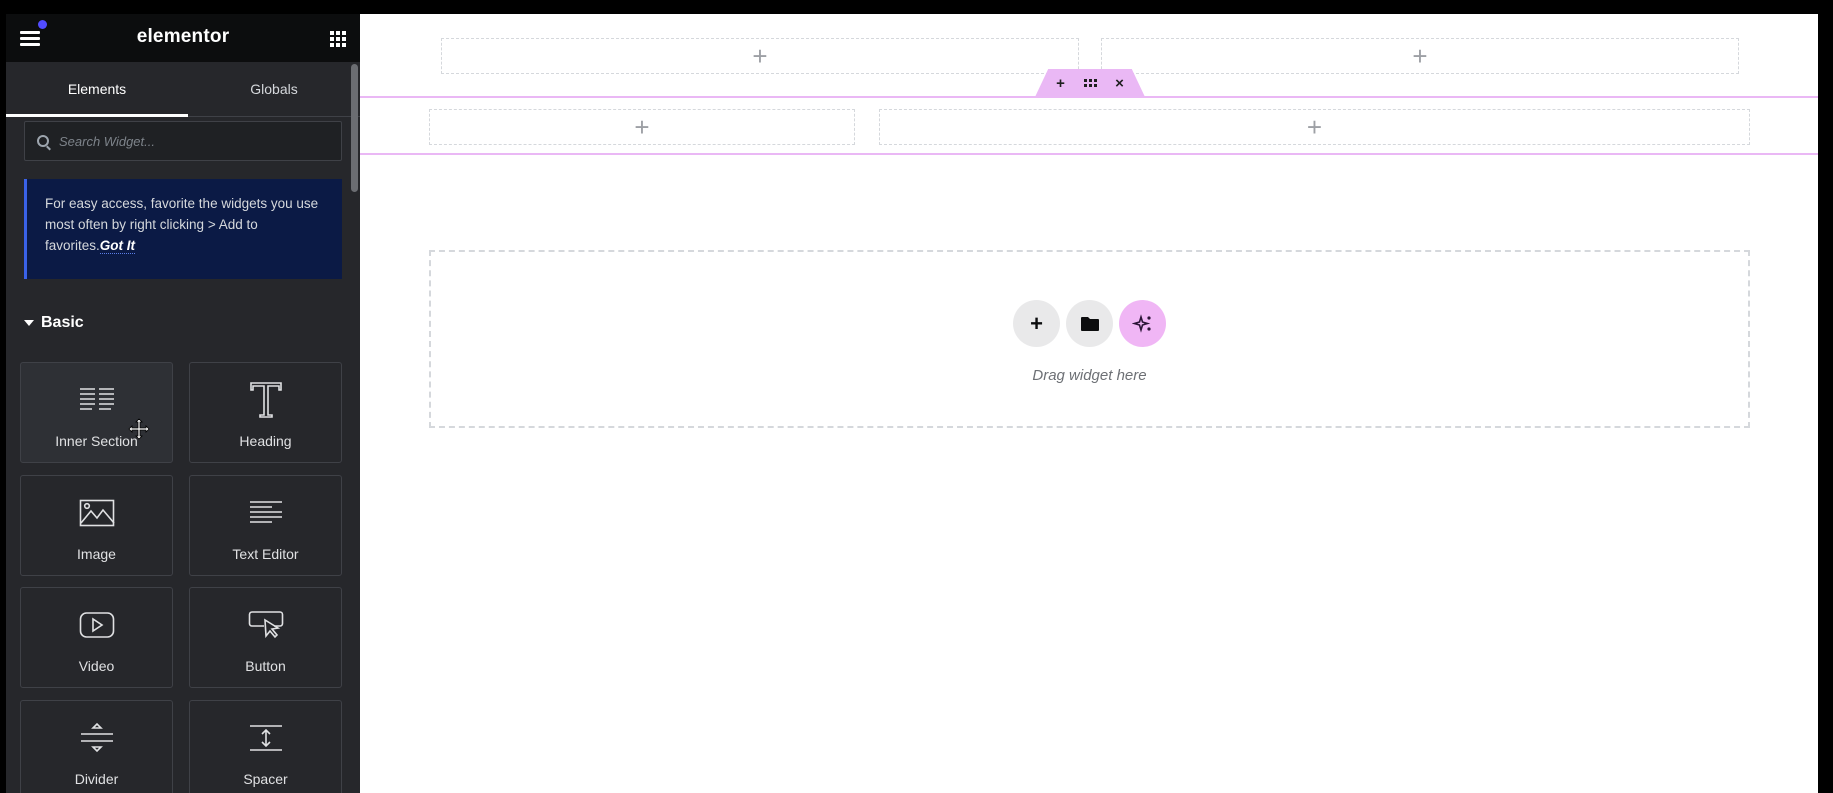 Image resolution: width=1833 pixels, height=793 pixels. I want to click on tab-elements: Elements, so click(97, 89).